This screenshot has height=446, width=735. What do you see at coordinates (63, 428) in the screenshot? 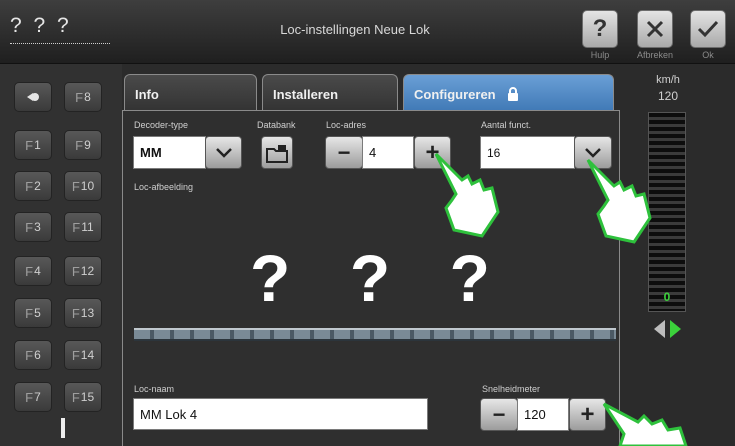
I see `scroll-indicator` at bounding box center [63, 428].